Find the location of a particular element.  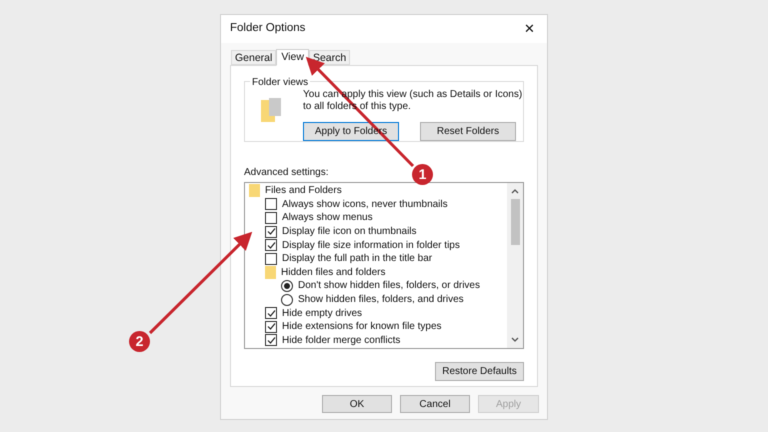

setting-label: Files and Folders is located at coordinates (303, 191).